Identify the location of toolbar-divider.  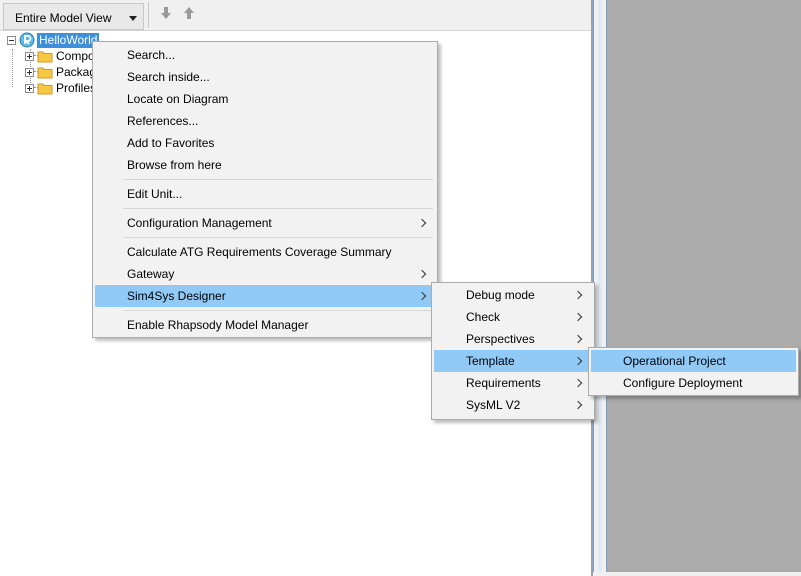
(148, 15).